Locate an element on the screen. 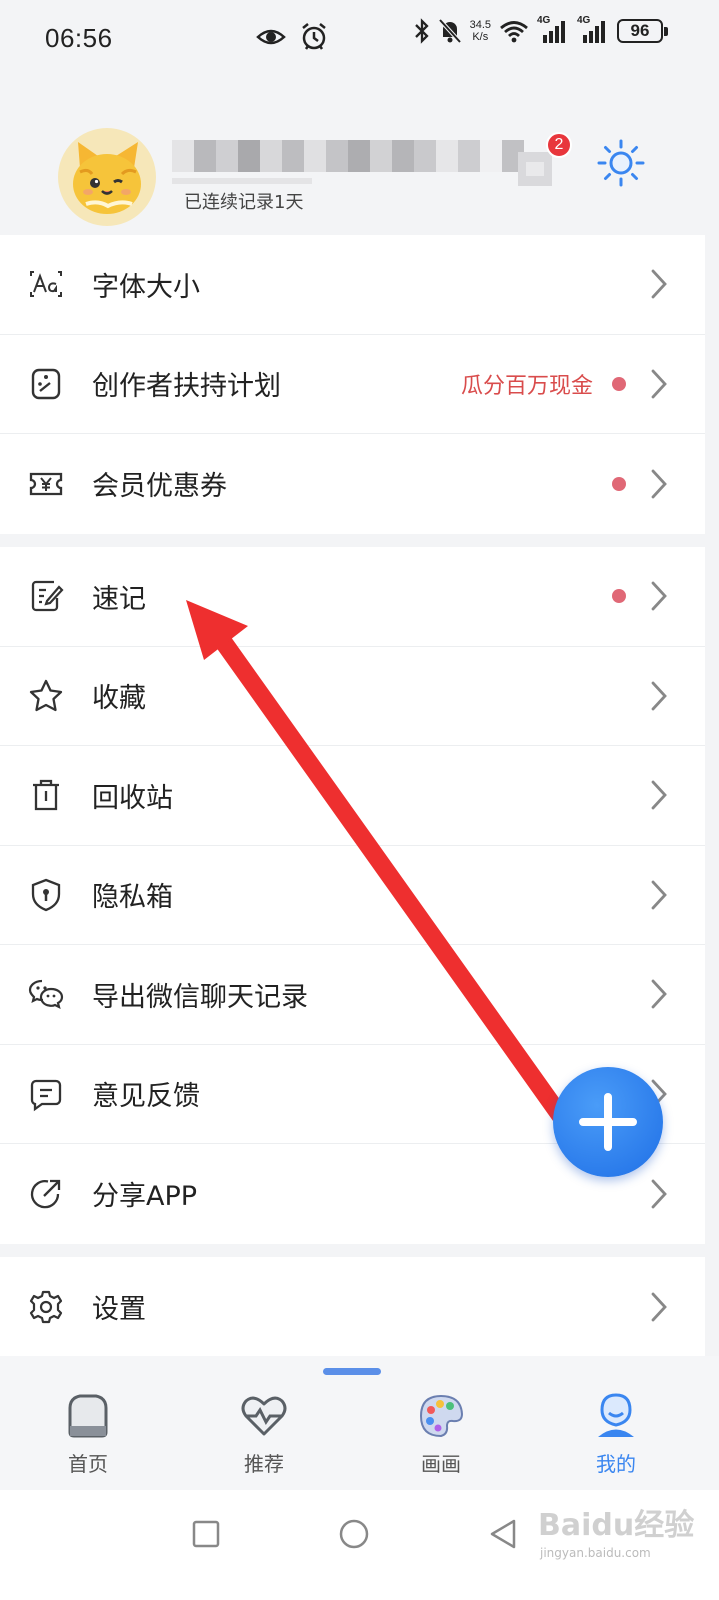 The height and width of the screenshot is (1600, 719). bottom-tab-bar: 首页 推荐 画画 我的 is located at coordinates (359, 1423).